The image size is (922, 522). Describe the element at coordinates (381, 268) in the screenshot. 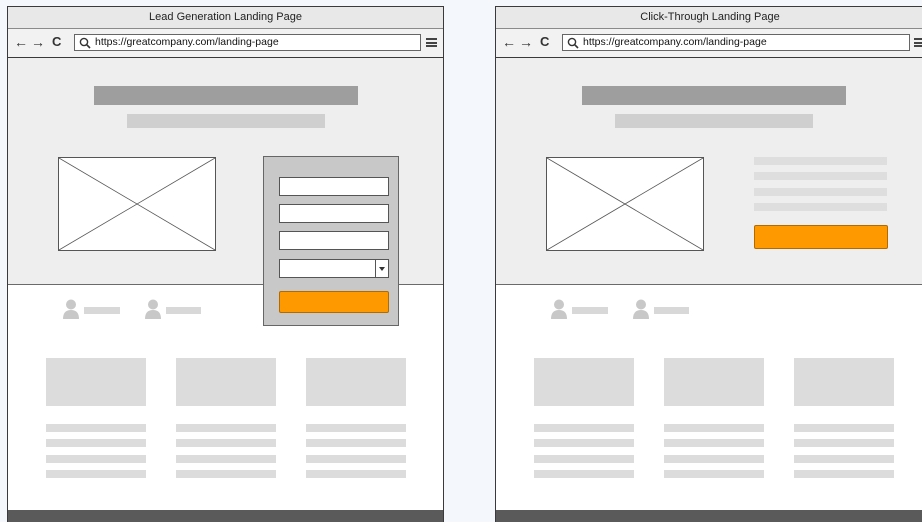

I see `dropdown-arrow-icon` at that location.